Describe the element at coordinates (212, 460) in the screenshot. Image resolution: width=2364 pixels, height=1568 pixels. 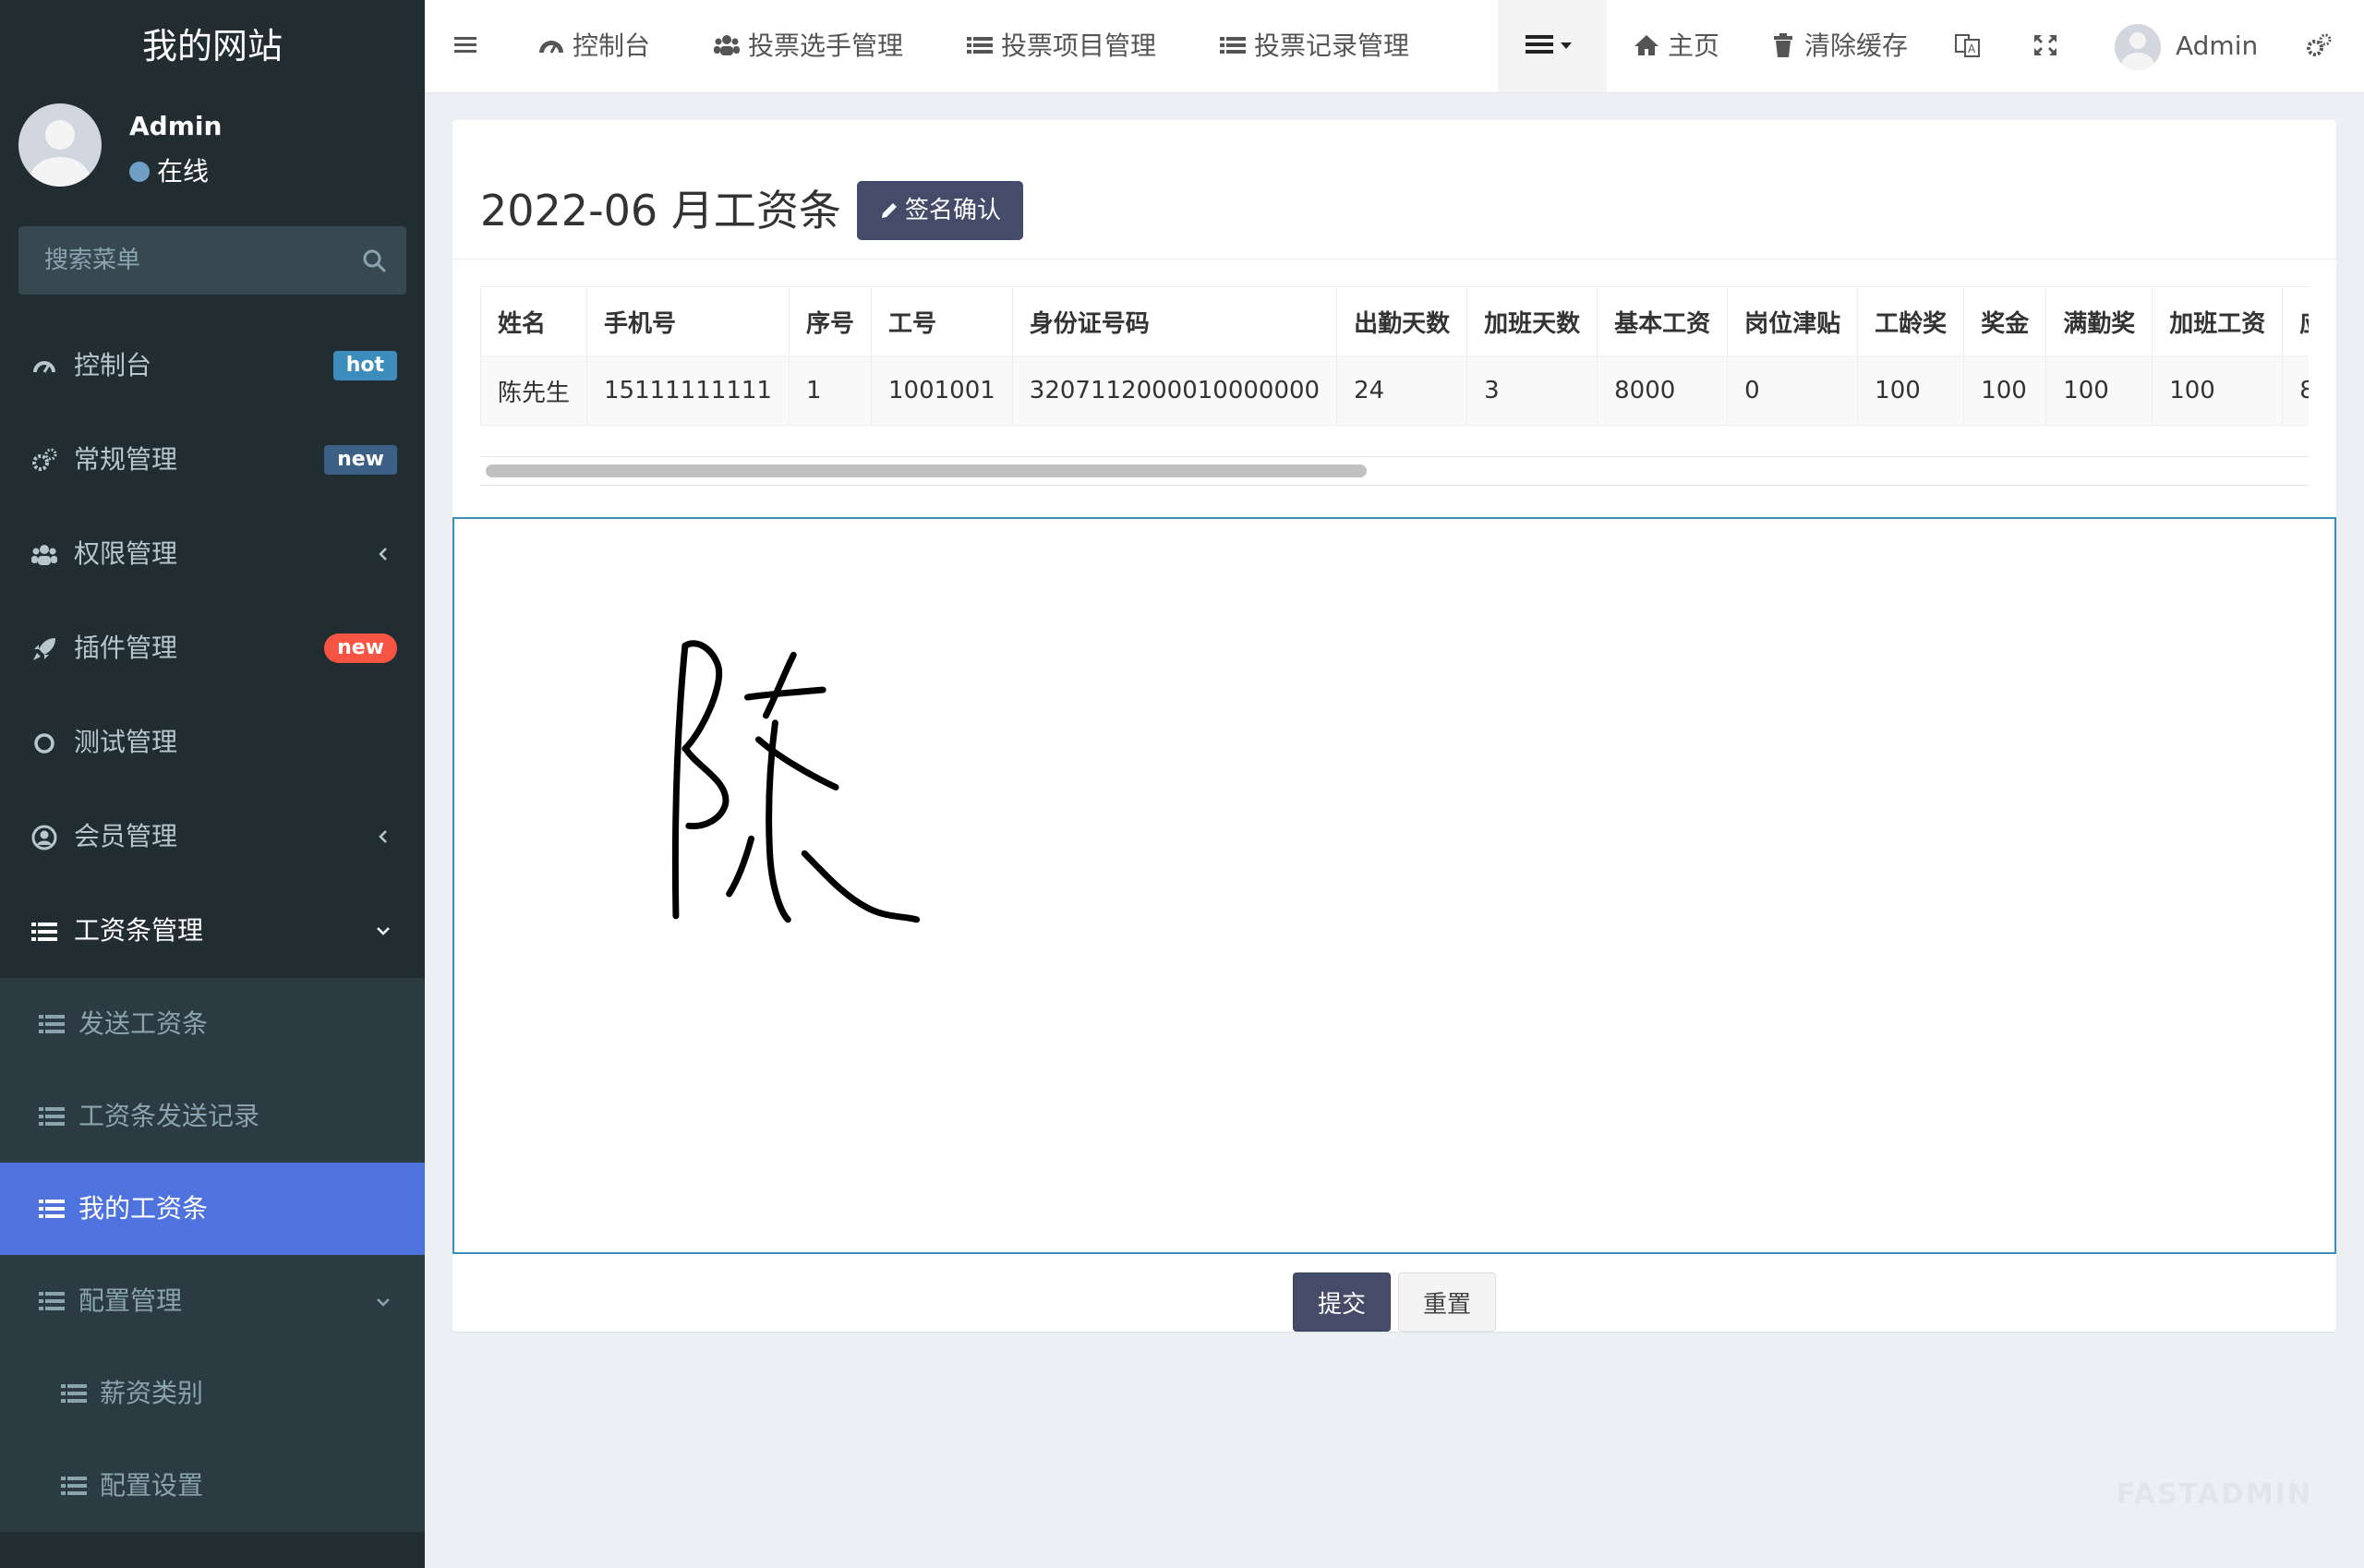
I see `sidebar-item-general: 常规管理 new` at that location.